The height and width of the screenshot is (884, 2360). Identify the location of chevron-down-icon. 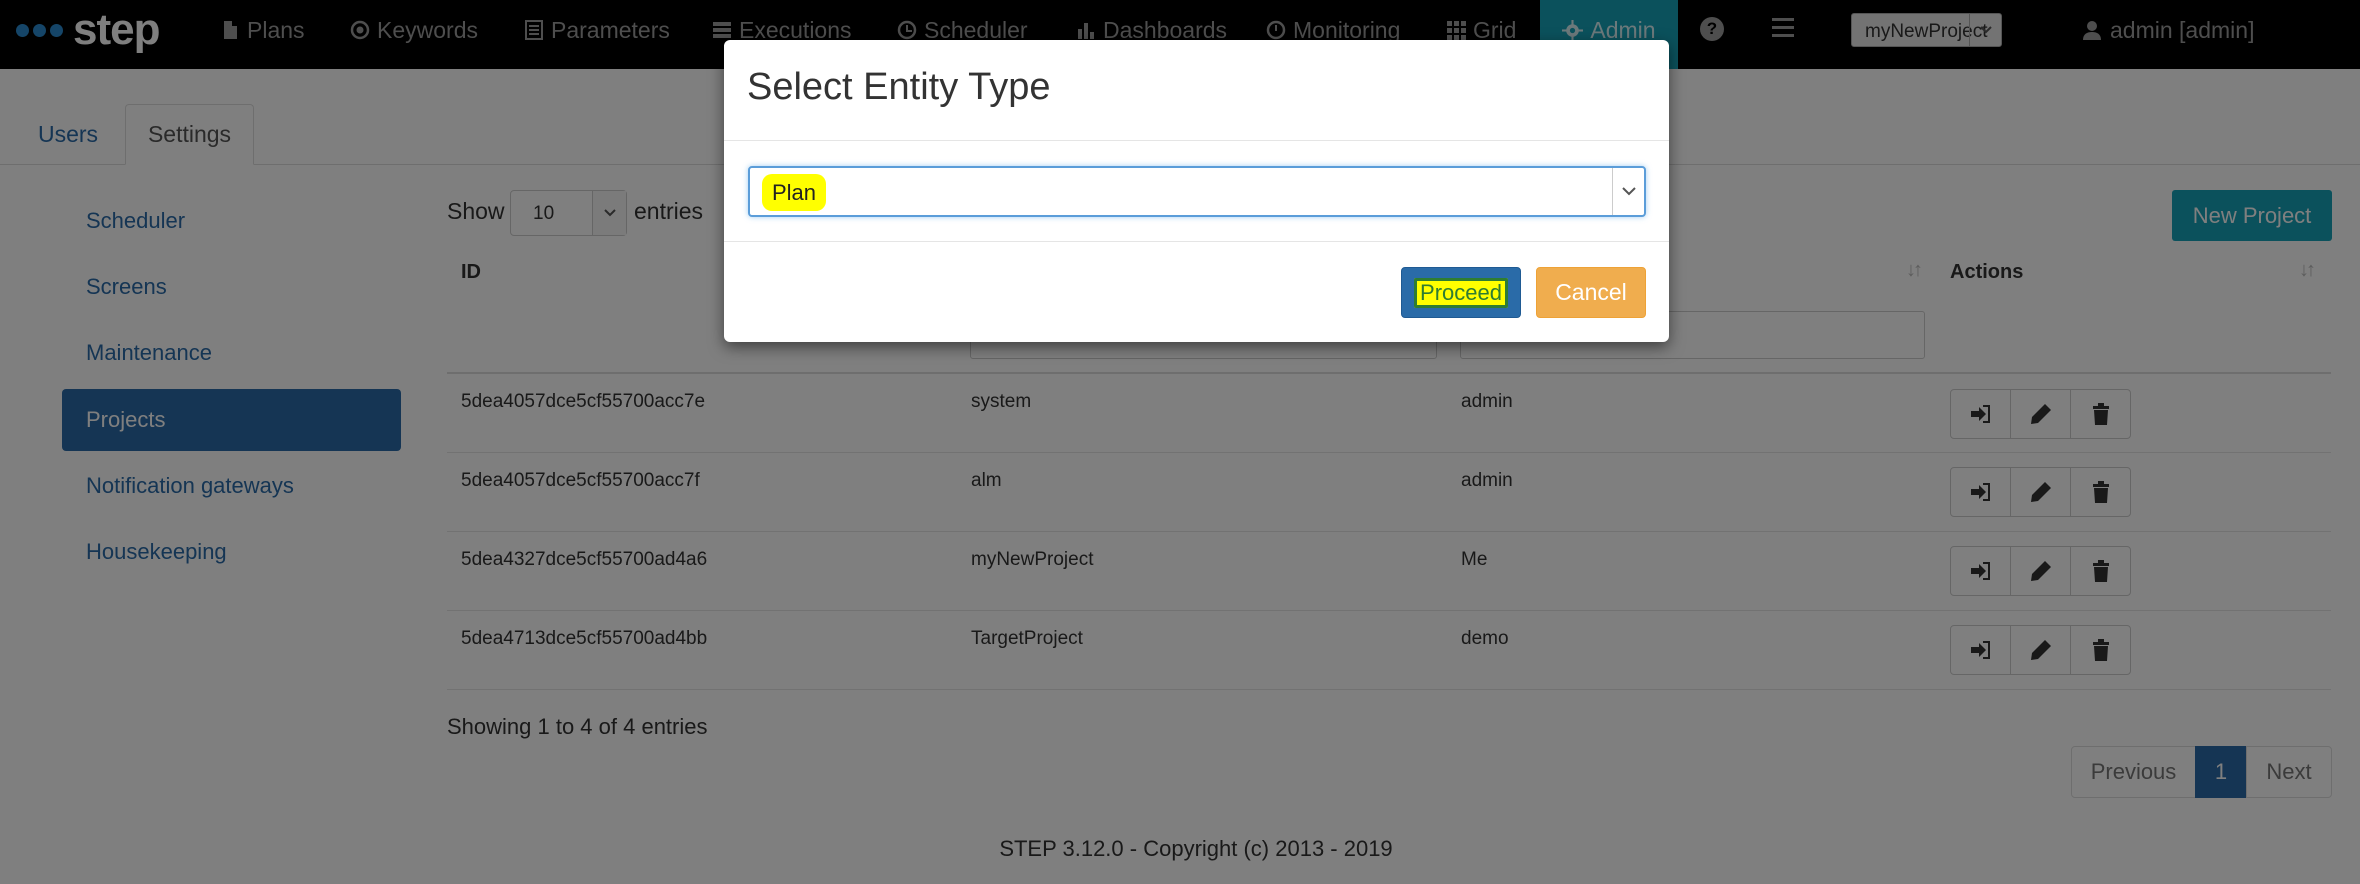
(1628, 191).